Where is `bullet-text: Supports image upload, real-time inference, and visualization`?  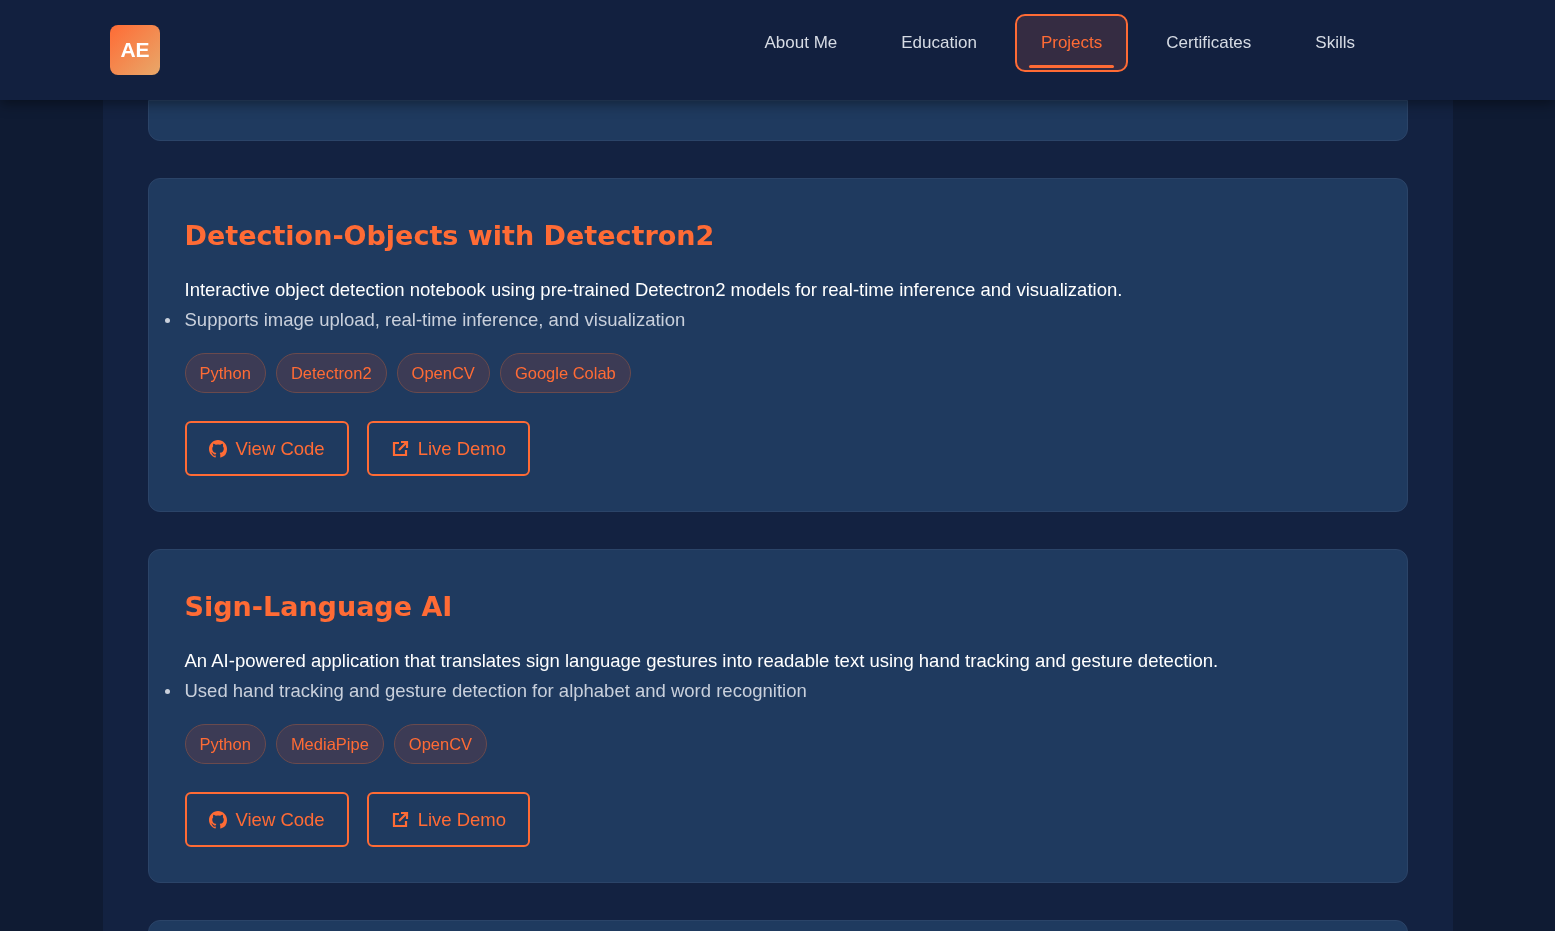
bullet-text: Supports image upload, real-time inference, and visualization is located at coordinates (435, 320).